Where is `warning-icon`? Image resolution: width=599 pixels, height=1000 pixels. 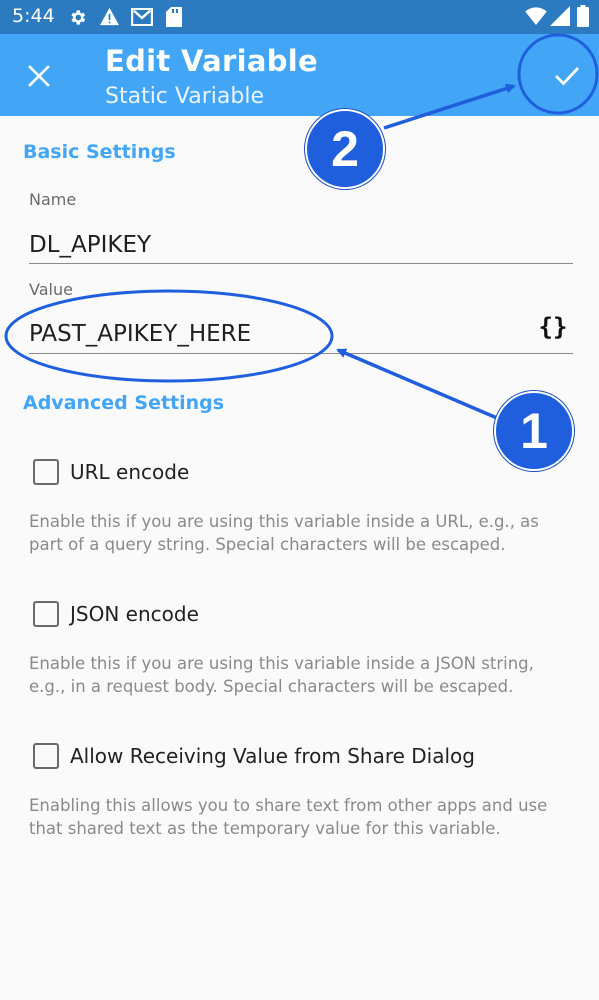 warning-icon is located at coordinates (109, 16).